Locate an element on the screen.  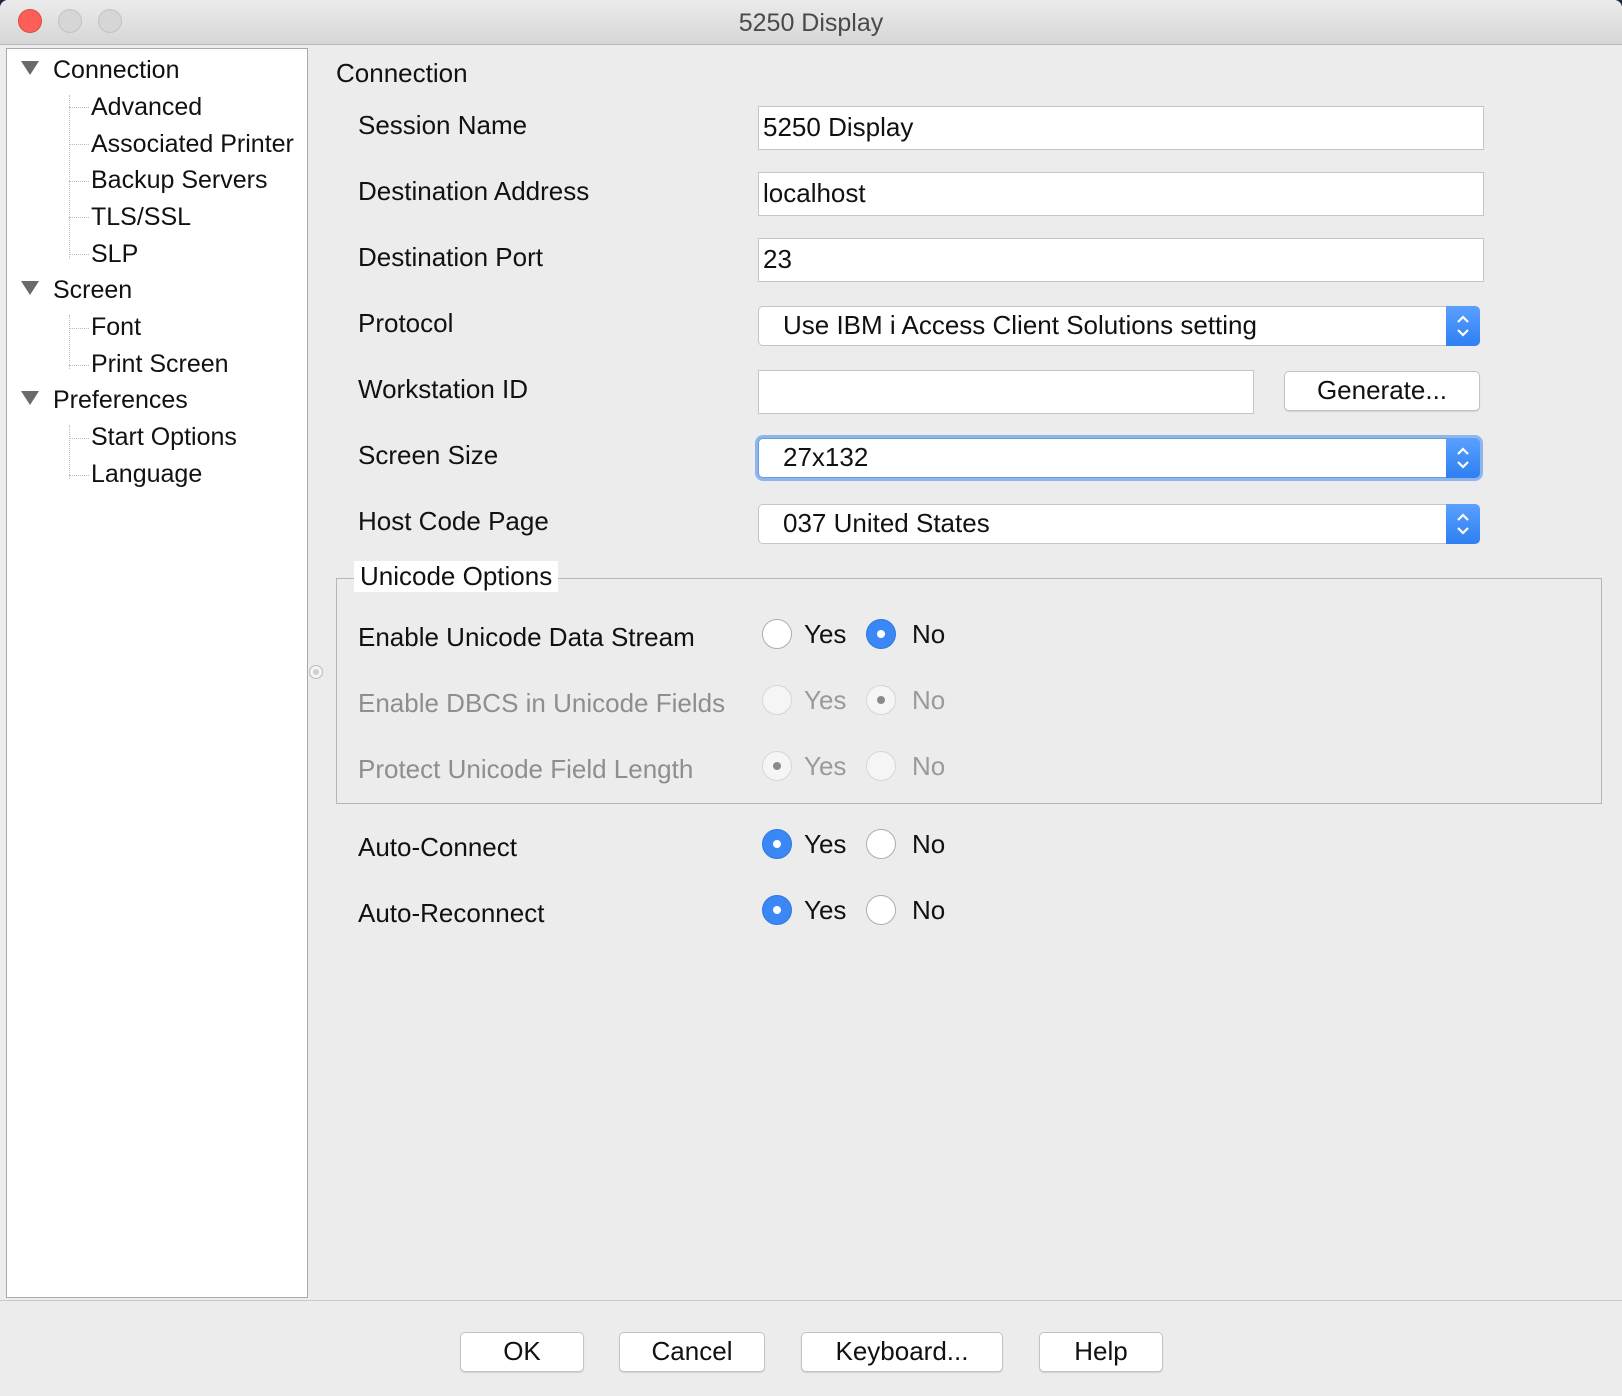
tree-item-print-screen: Print Screen is located at coordinates (160, 364).